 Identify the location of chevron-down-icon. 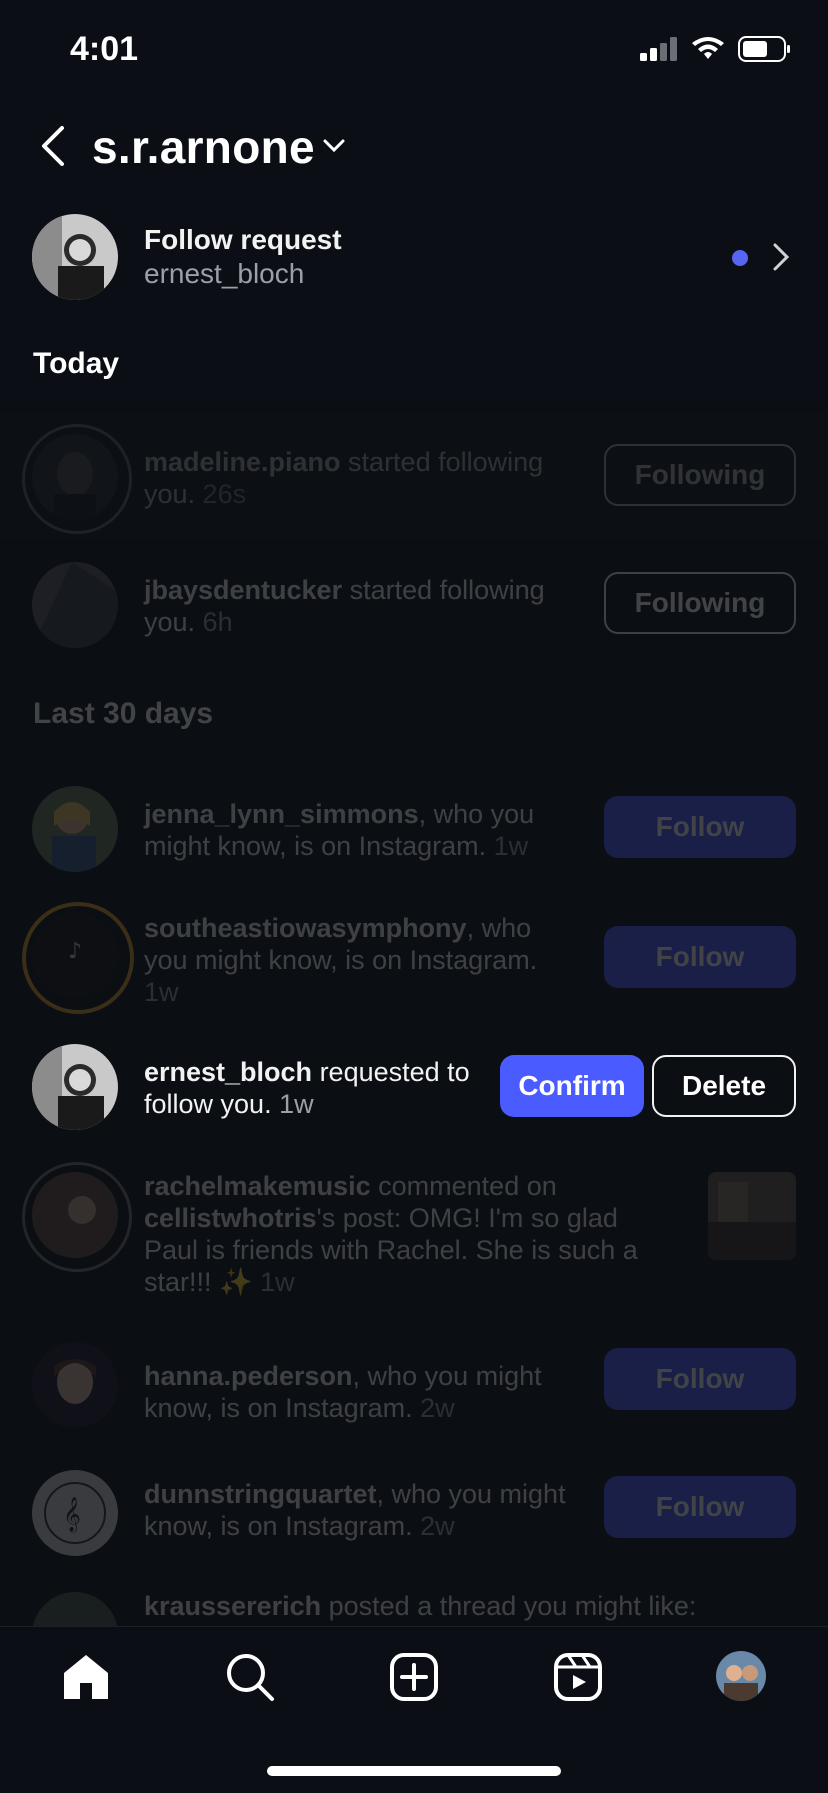
(334, 146).